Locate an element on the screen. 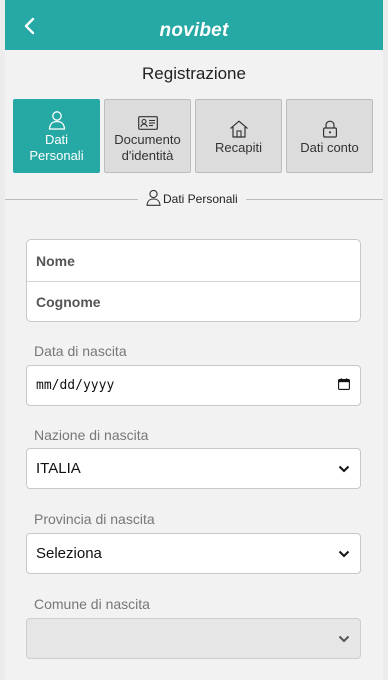 Image resolution: width=388 pixels, height=680 pixels. lock-icon is located at coordinates (330, 127).